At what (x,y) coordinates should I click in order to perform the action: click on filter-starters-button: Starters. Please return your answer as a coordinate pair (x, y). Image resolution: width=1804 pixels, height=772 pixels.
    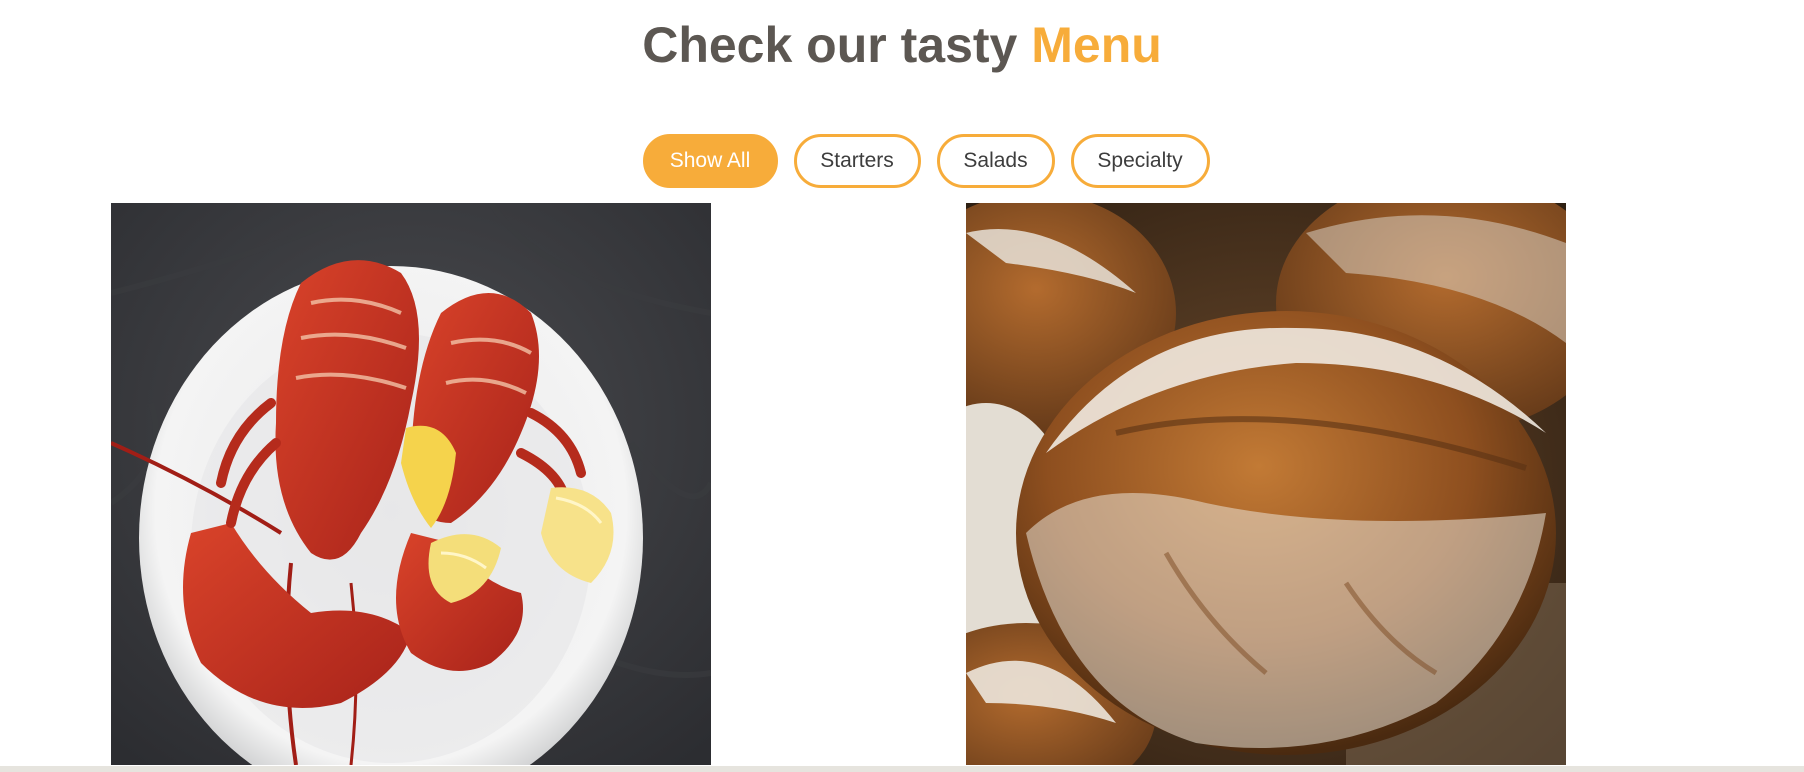
    Looking at the image, I should click on (857, 161).